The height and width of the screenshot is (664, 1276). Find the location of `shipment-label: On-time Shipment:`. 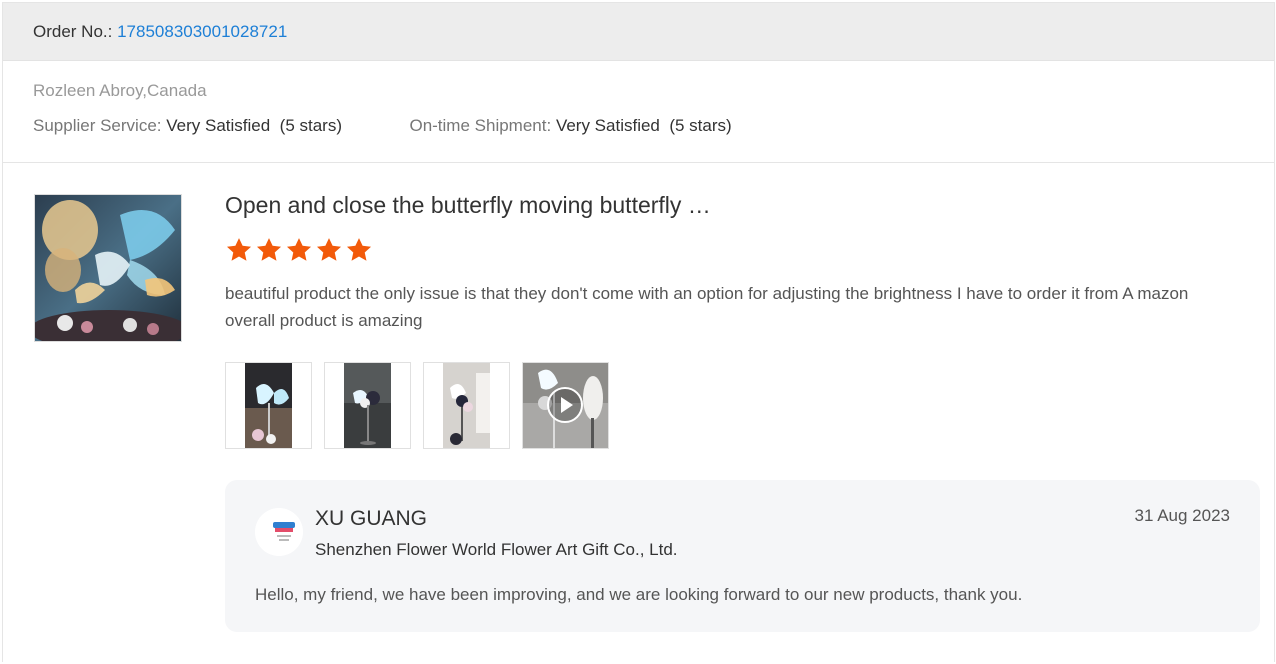

shipment-label: On-time Shipment: is located at coordinates (480, 125).